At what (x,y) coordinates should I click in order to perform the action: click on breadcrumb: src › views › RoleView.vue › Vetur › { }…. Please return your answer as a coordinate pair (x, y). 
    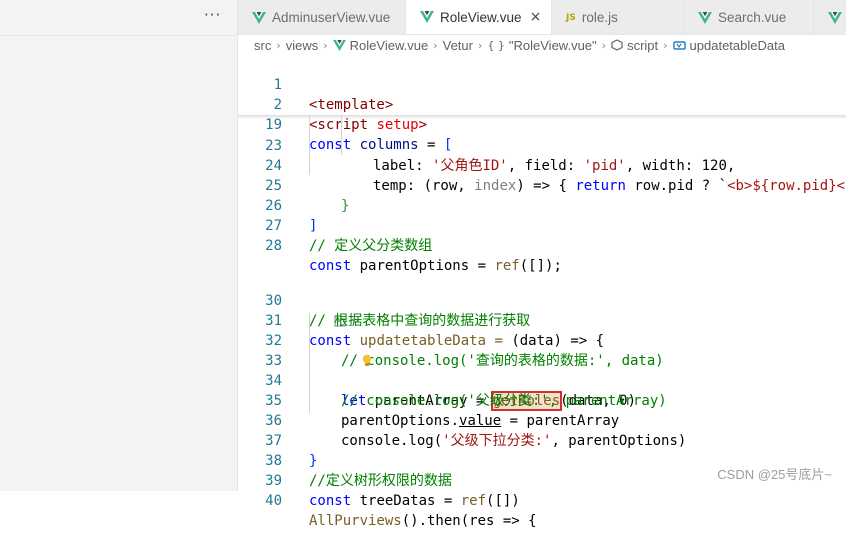
    Looking at the image, I should click on (542, 45).